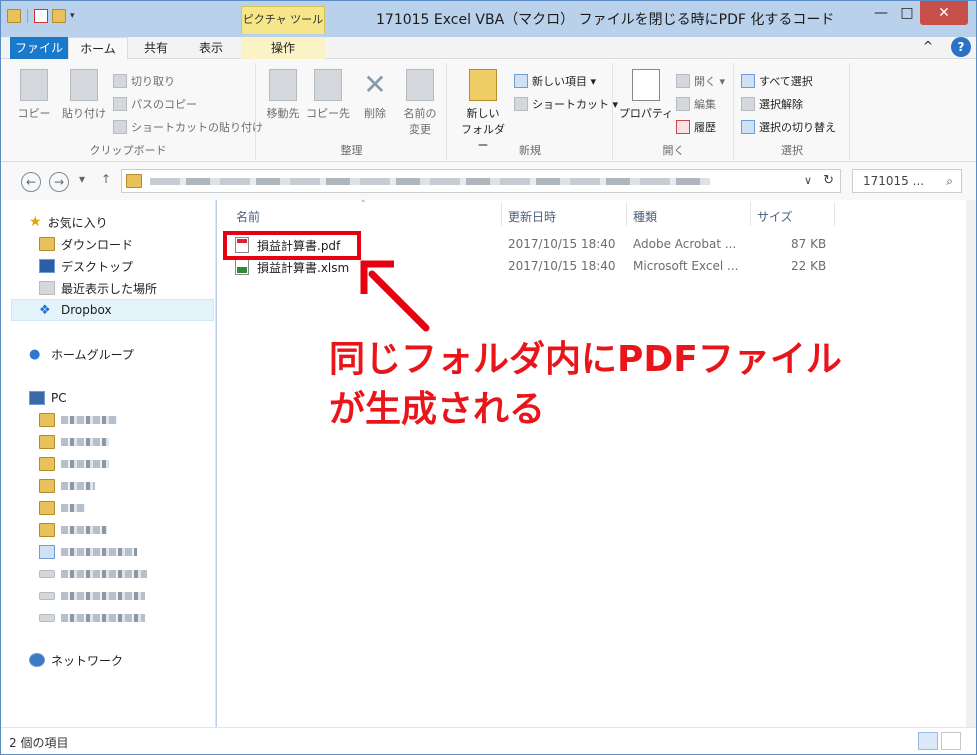  I want to click on shortcut-label: ショートカット ▾, so click(575, 104).